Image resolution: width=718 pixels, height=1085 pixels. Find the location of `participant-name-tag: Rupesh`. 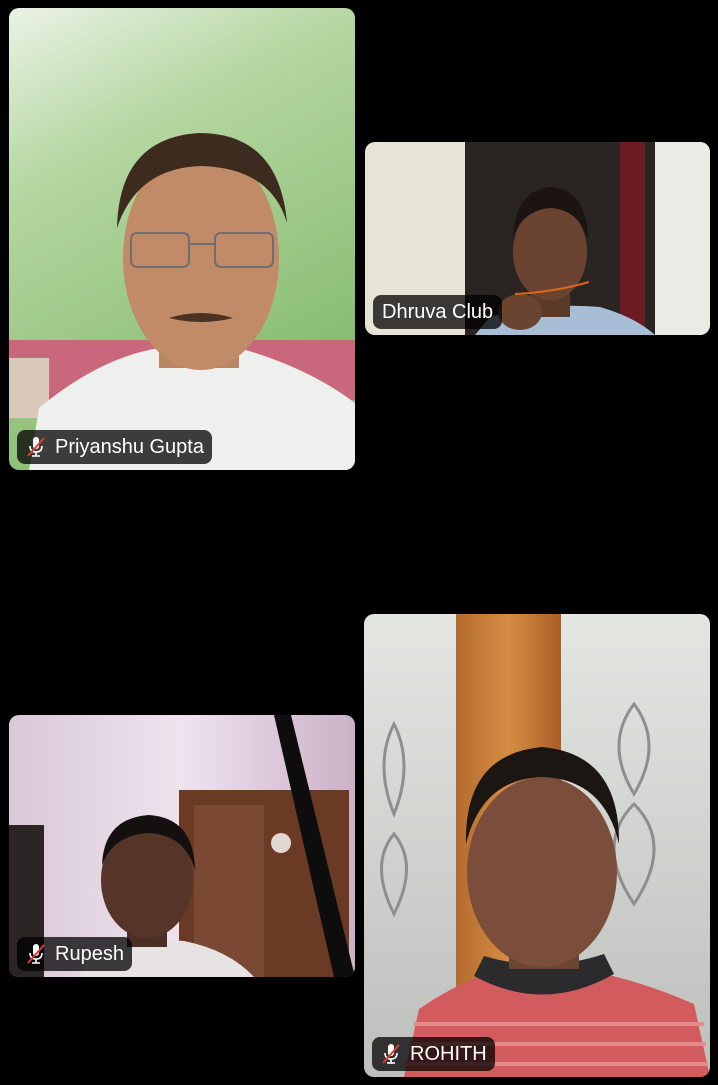

participant-name-tag: Rupesh is located at coordinates (74, 954).